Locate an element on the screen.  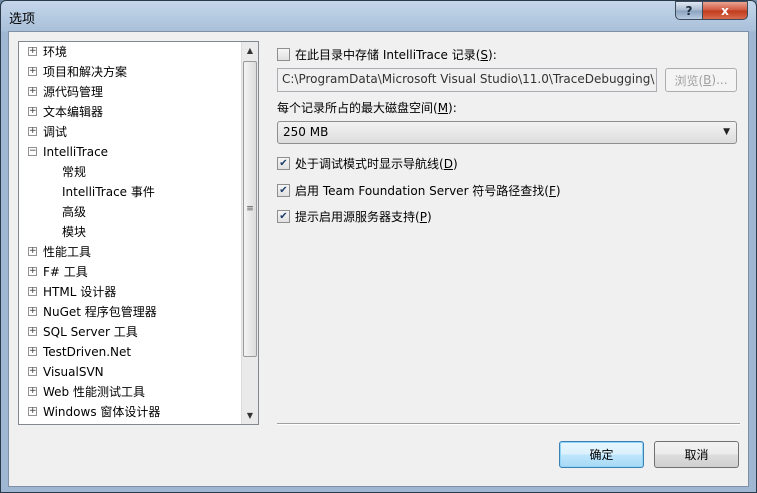
ok-button: 确定 is located at coordinates (601, 454).